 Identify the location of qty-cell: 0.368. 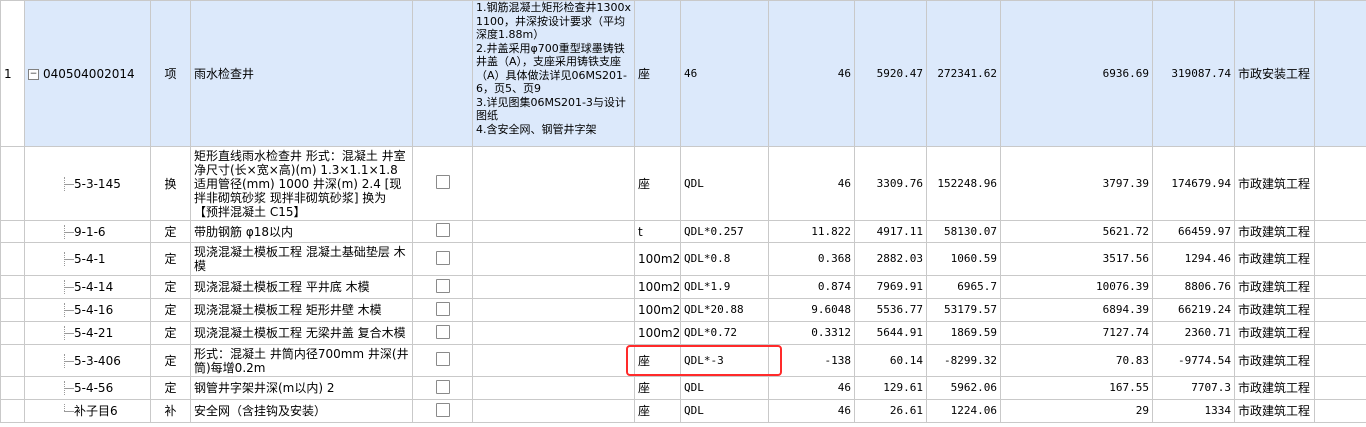
(811, 259).